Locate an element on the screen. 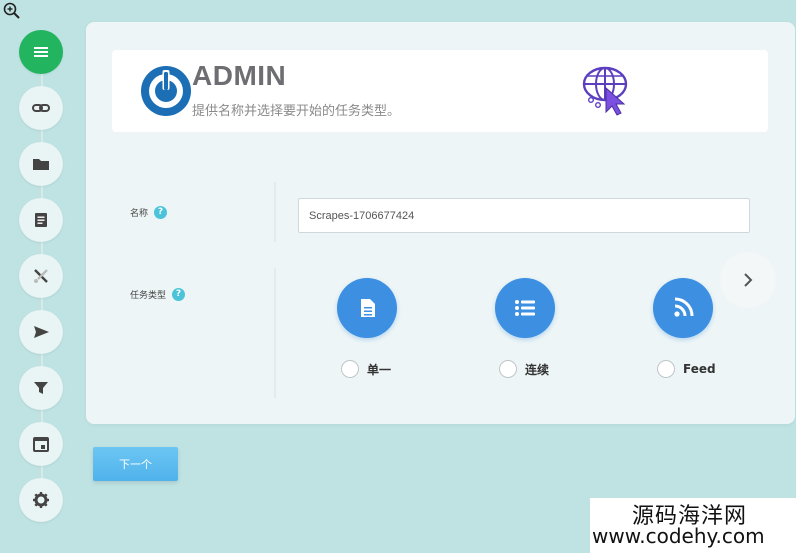  step-rail is located at coordinates (42, 280).